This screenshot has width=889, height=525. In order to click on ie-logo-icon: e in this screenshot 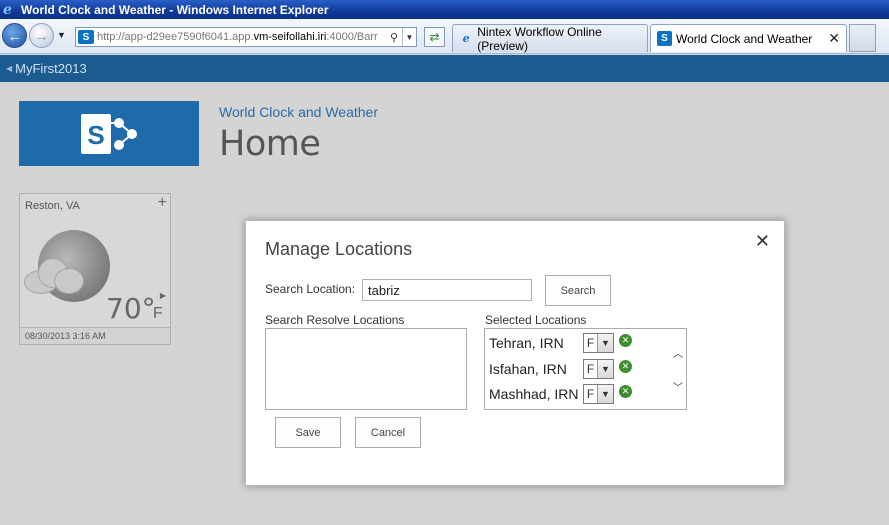, I will do `click(7, 9)`.